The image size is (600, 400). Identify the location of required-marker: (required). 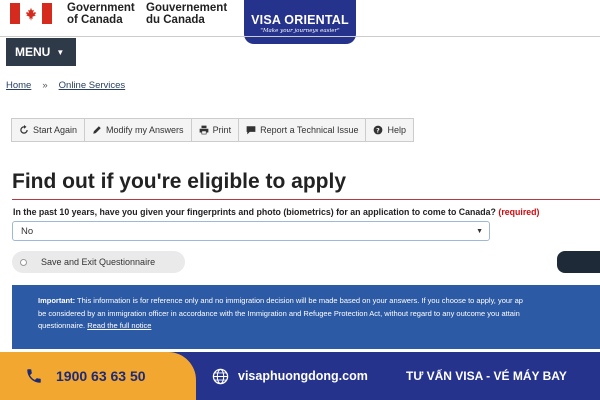
(519, 212).